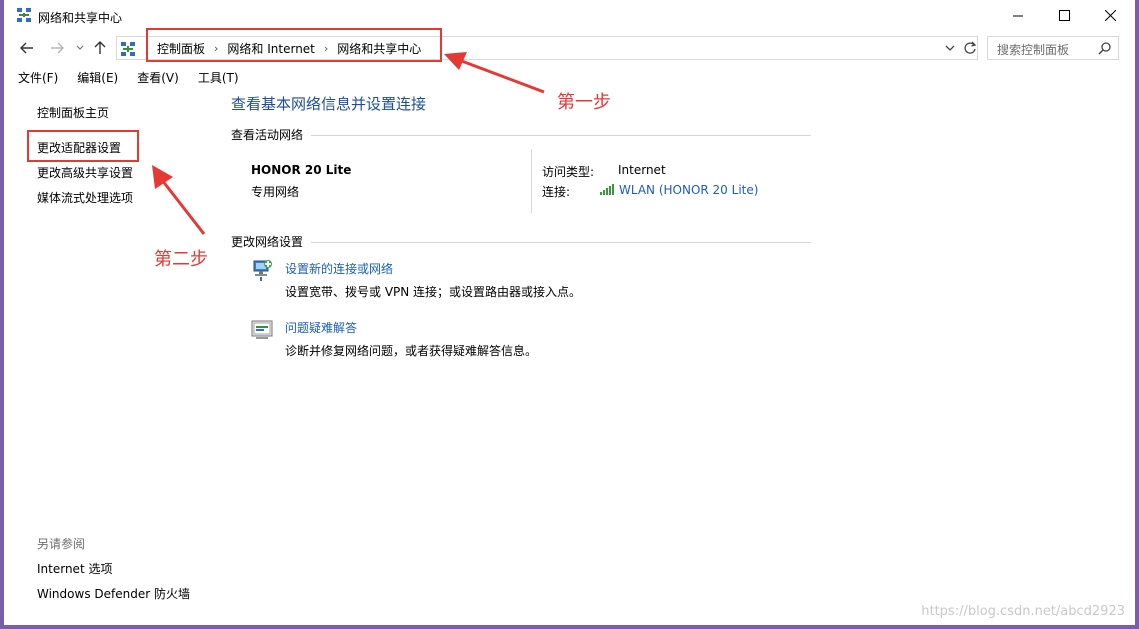 Image resolution: width=1139 pixels, height=629 pixels. What do you see at coordinates (1023, 611) in the screenshot?
I see `watermark: https://blog.csdn.net/abcd2923` at bounding box center [1023, 611].